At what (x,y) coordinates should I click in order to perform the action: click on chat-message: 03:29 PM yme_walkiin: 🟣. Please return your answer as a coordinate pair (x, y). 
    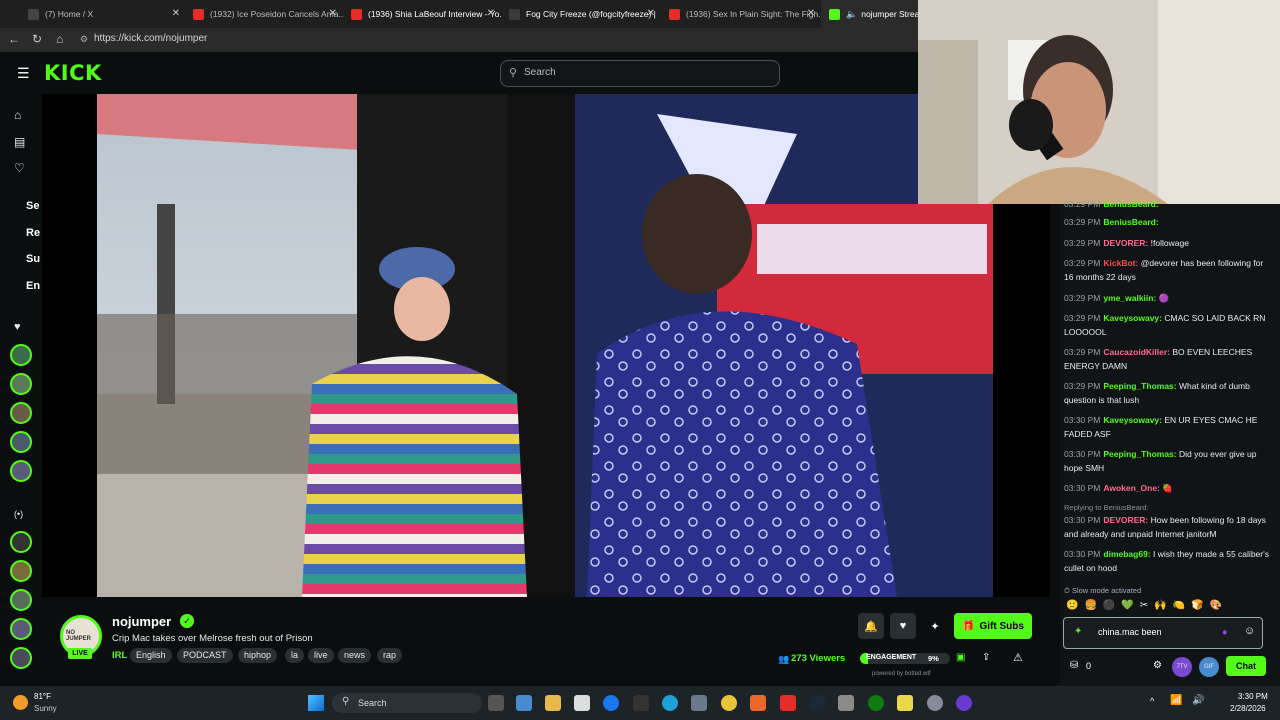
    Looking at the image, I should click on (1117, 298).